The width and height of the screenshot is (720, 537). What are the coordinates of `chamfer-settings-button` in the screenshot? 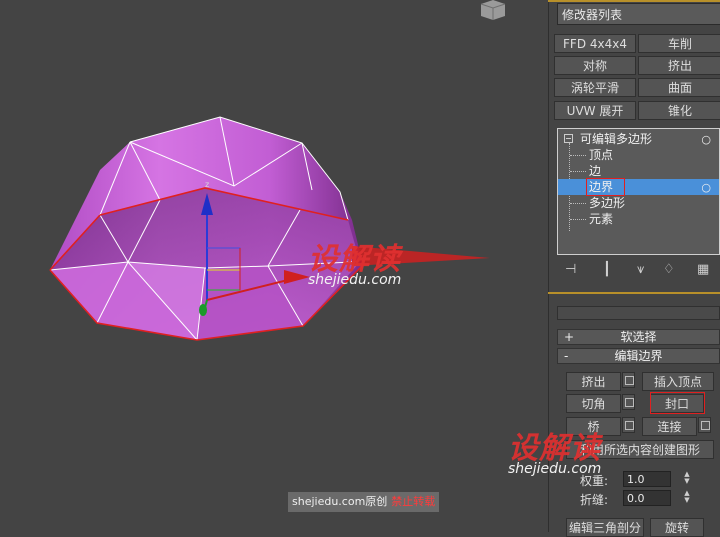 It's located at (628, 402).